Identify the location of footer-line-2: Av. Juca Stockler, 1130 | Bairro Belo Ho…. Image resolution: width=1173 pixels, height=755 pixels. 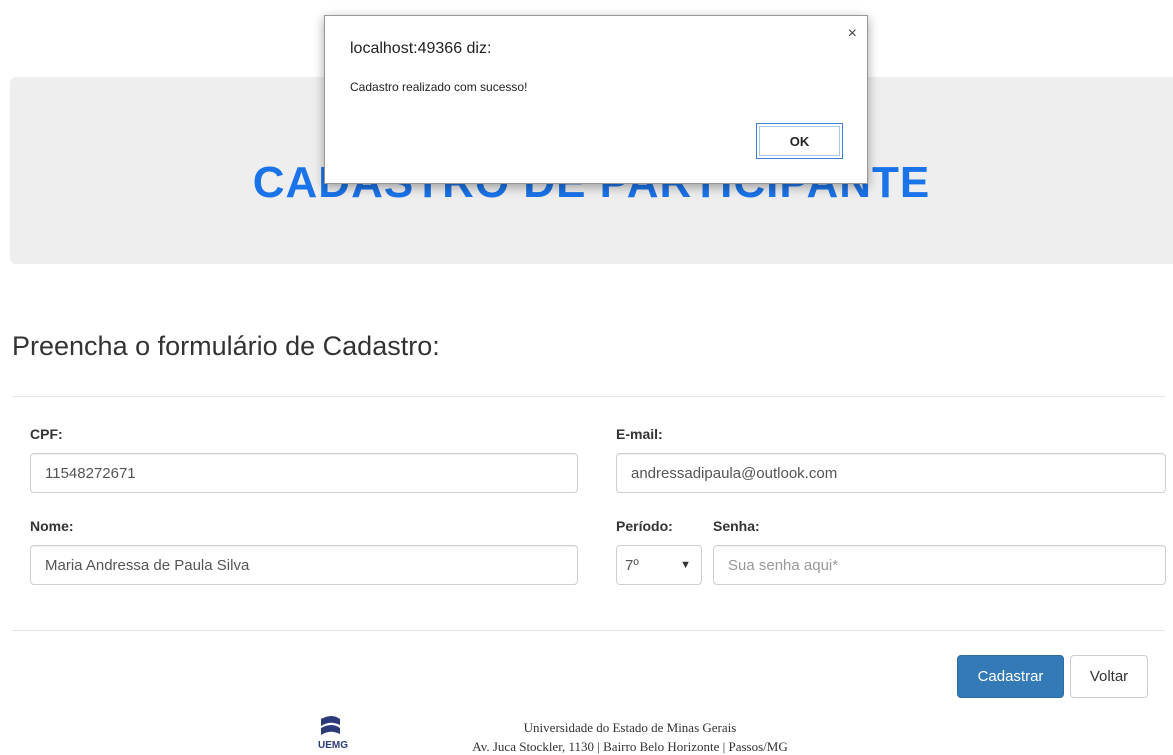
(630, 746).